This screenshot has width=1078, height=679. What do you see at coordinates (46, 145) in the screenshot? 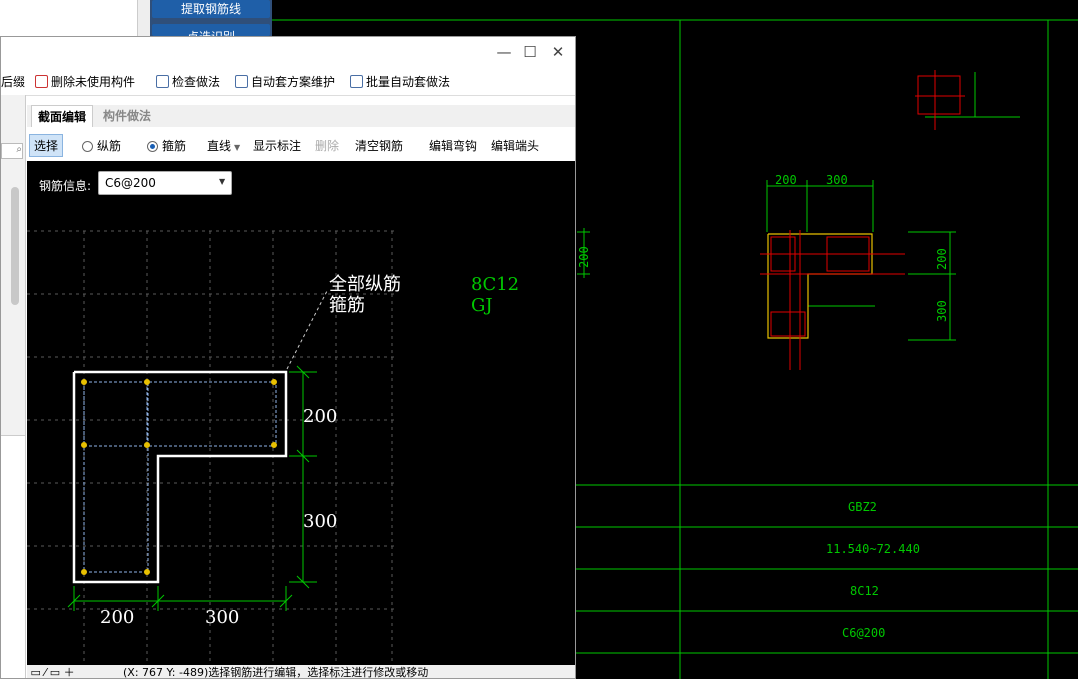
I see `select-button: 选择` at bounding box center [46, 145].